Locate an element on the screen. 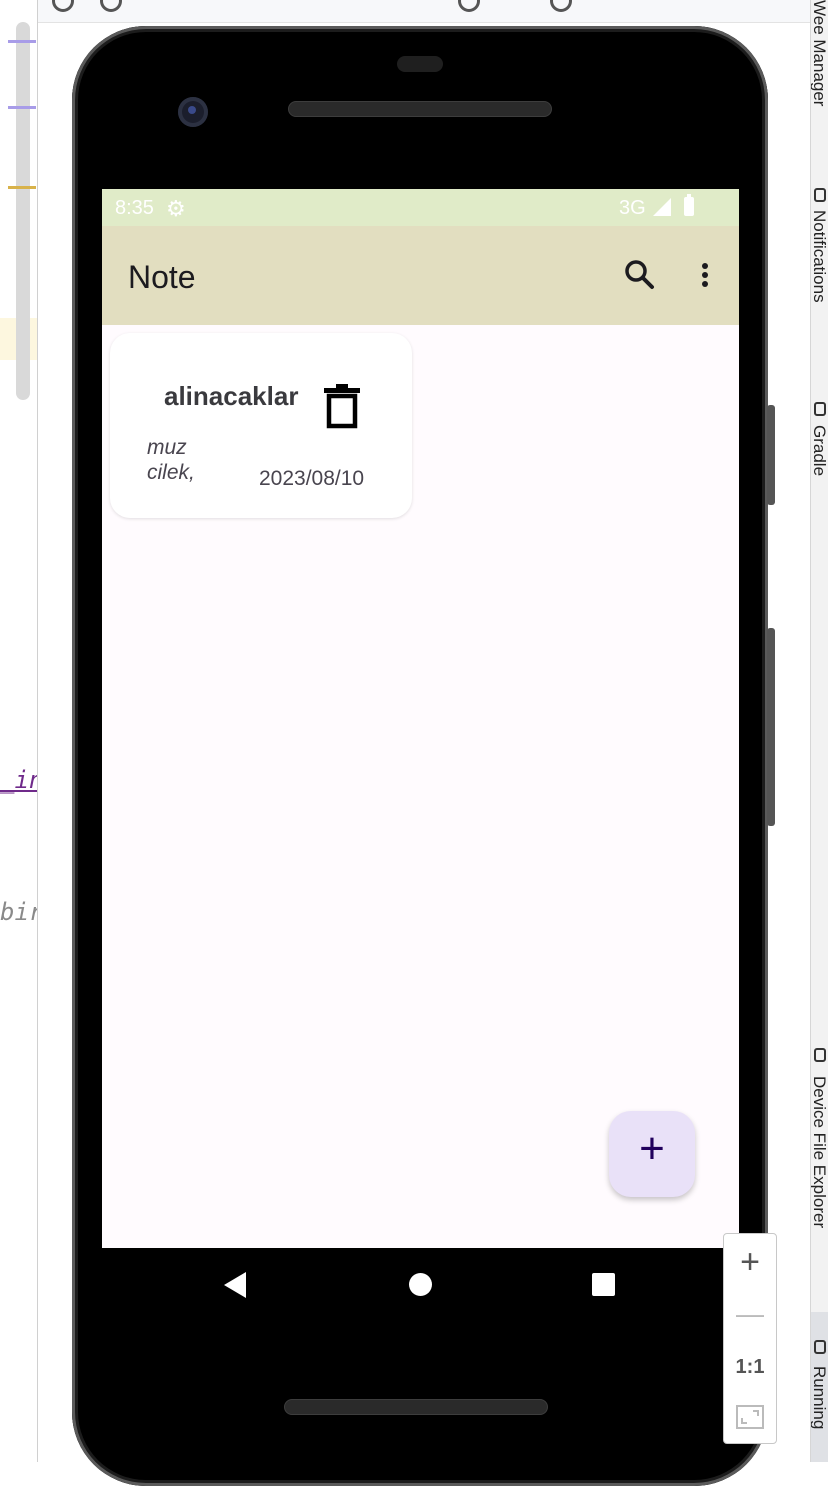  fit-screen-button is located at coordinates (750, 1419).